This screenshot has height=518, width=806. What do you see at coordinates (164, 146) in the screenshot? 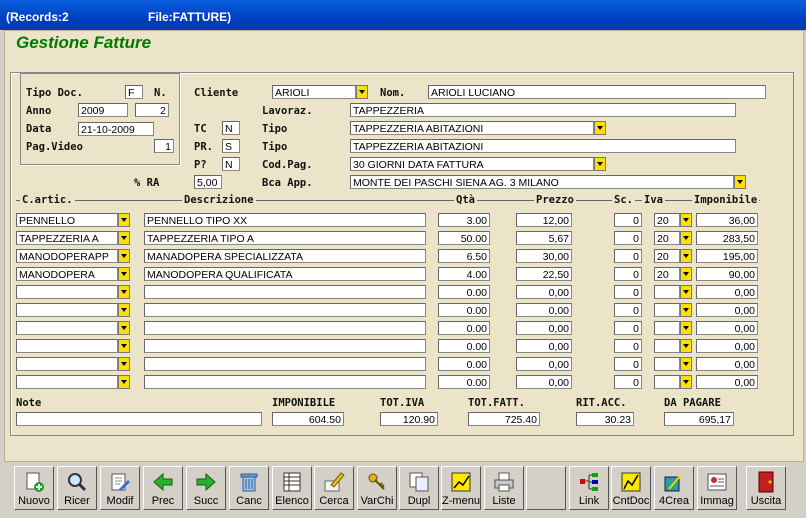
I see `pag-video-field: 1` at bounding box center [164, 146].